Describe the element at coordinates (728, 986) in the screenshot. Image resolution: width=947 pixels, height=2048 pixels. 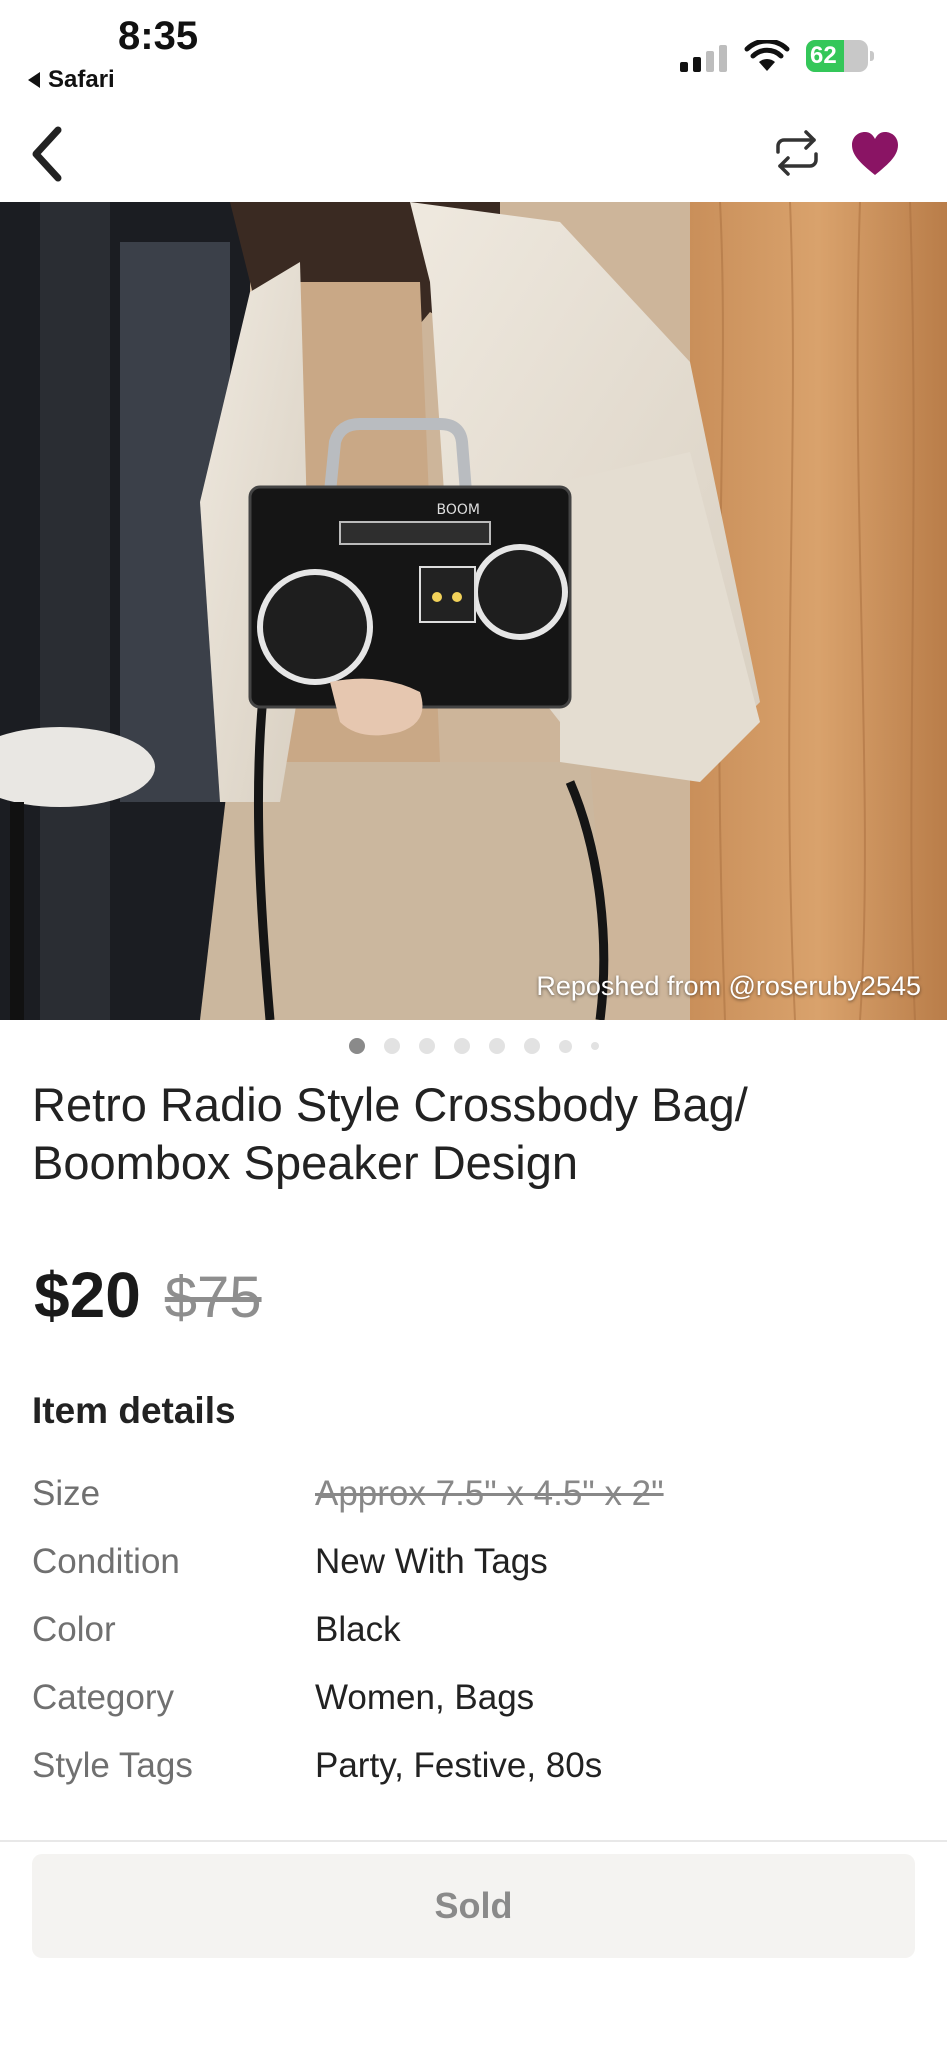
I see `repost-credit: Reposhed from @roseruby2545` at that location.